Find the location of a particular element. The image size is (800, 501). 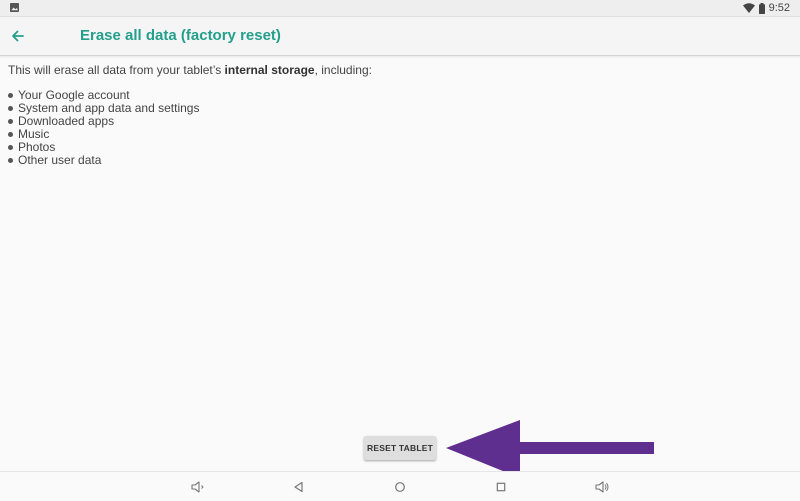

app-bar: Erase all data (factory reset) is located at coordinates (400, 36).